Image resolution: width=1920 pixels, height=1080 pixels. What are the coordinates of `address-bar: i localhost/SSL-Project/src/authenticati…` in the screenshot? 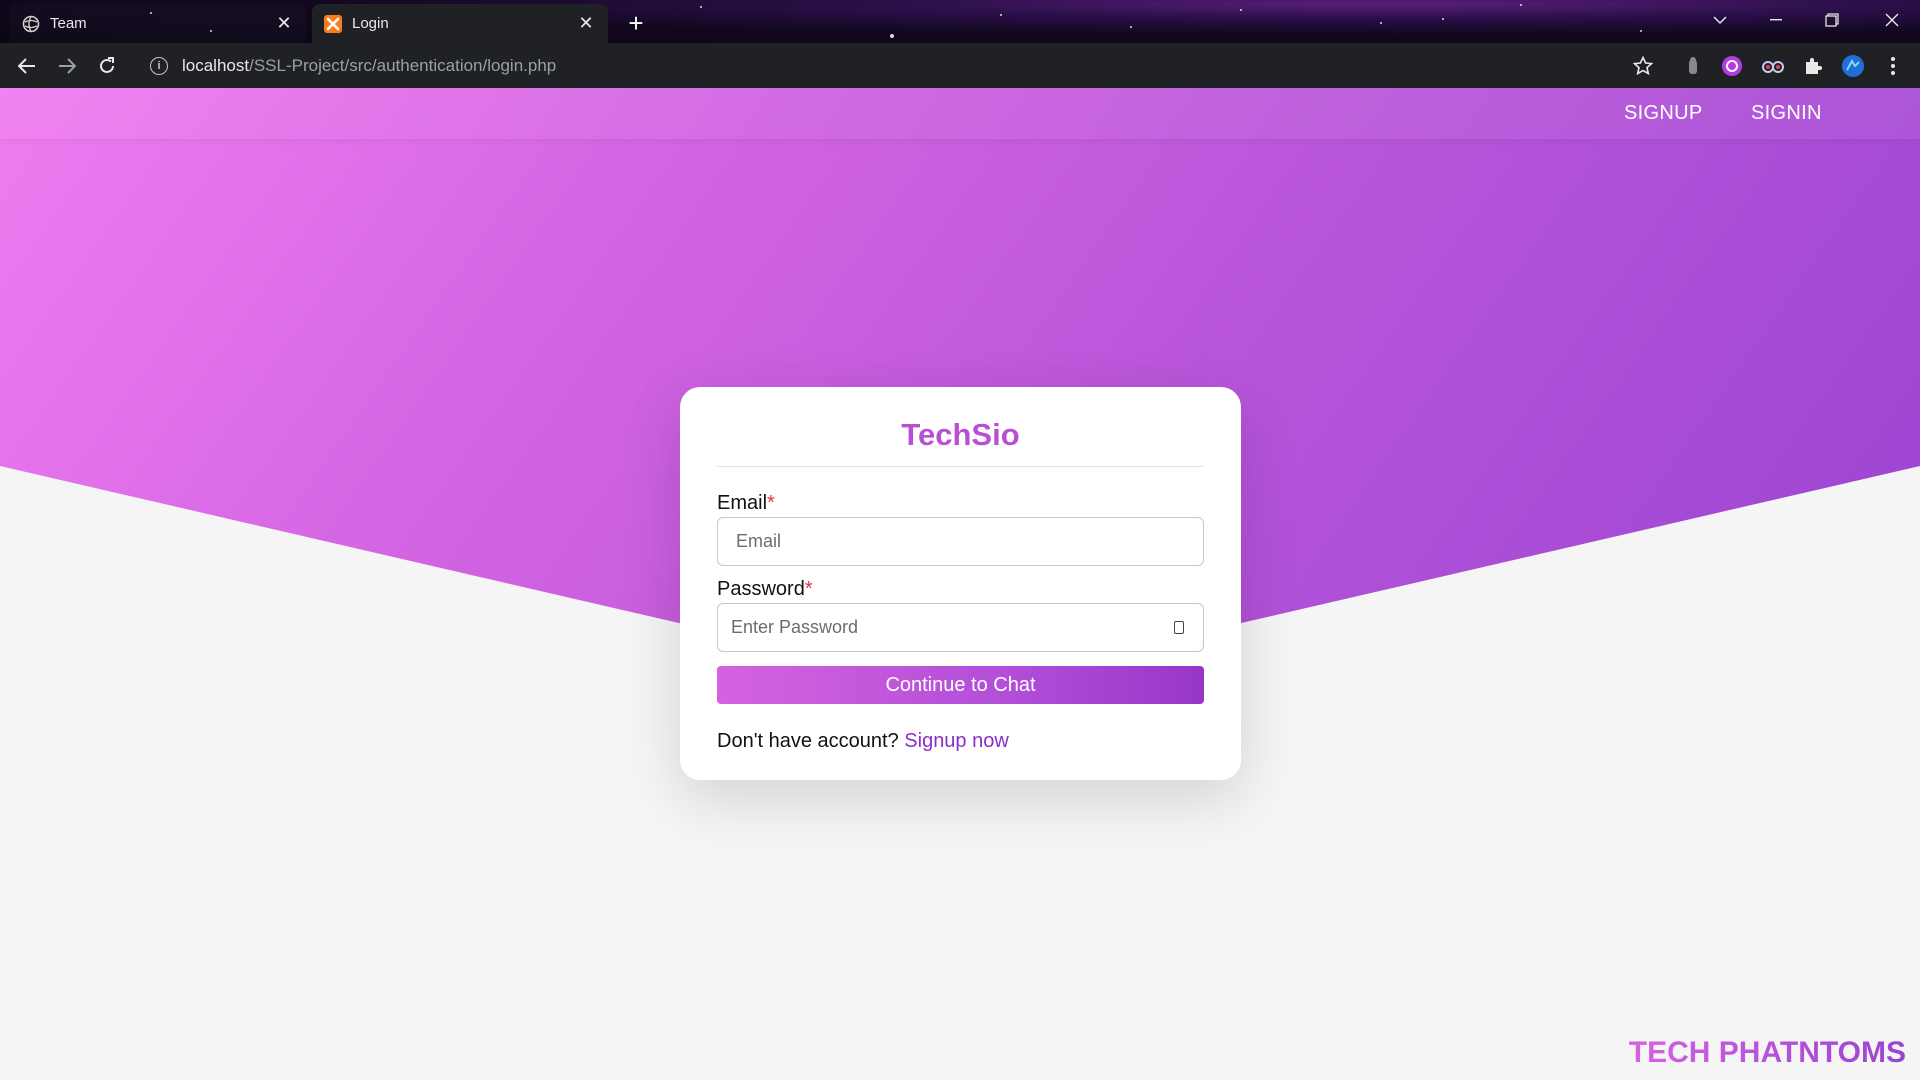 It's located at (893, 65).